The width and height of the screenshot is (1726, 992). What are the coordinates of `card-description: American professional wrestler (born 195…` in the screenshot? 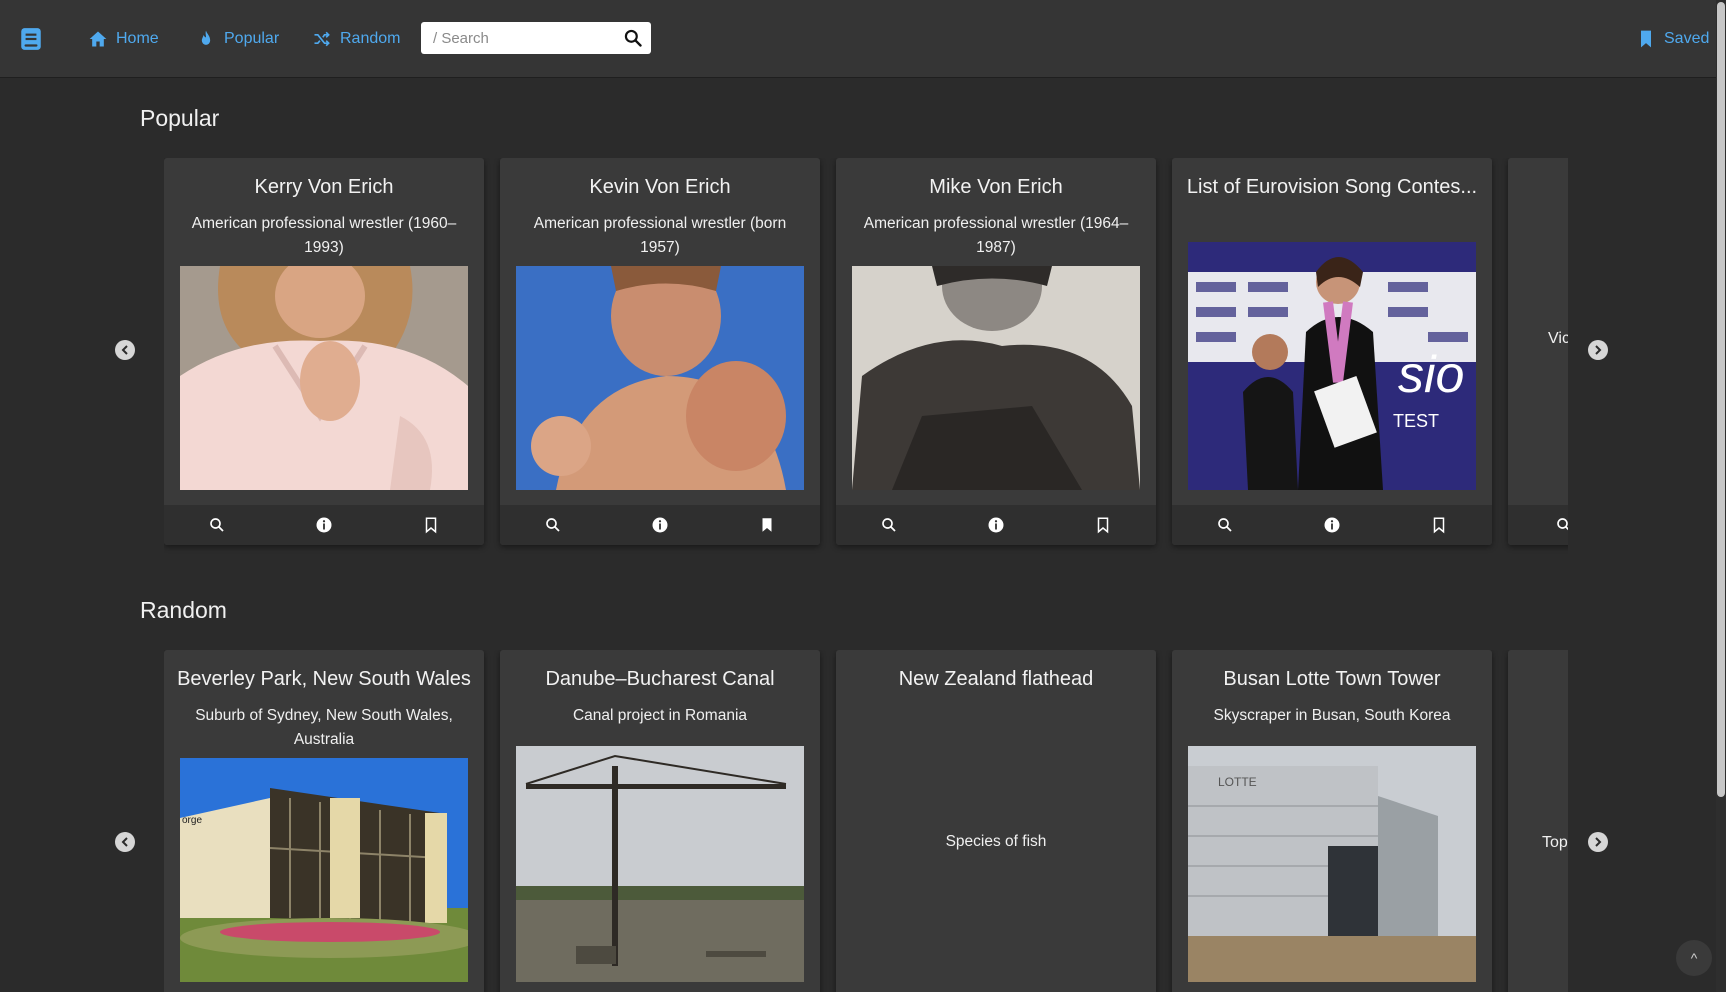 It's located at (660, 235).